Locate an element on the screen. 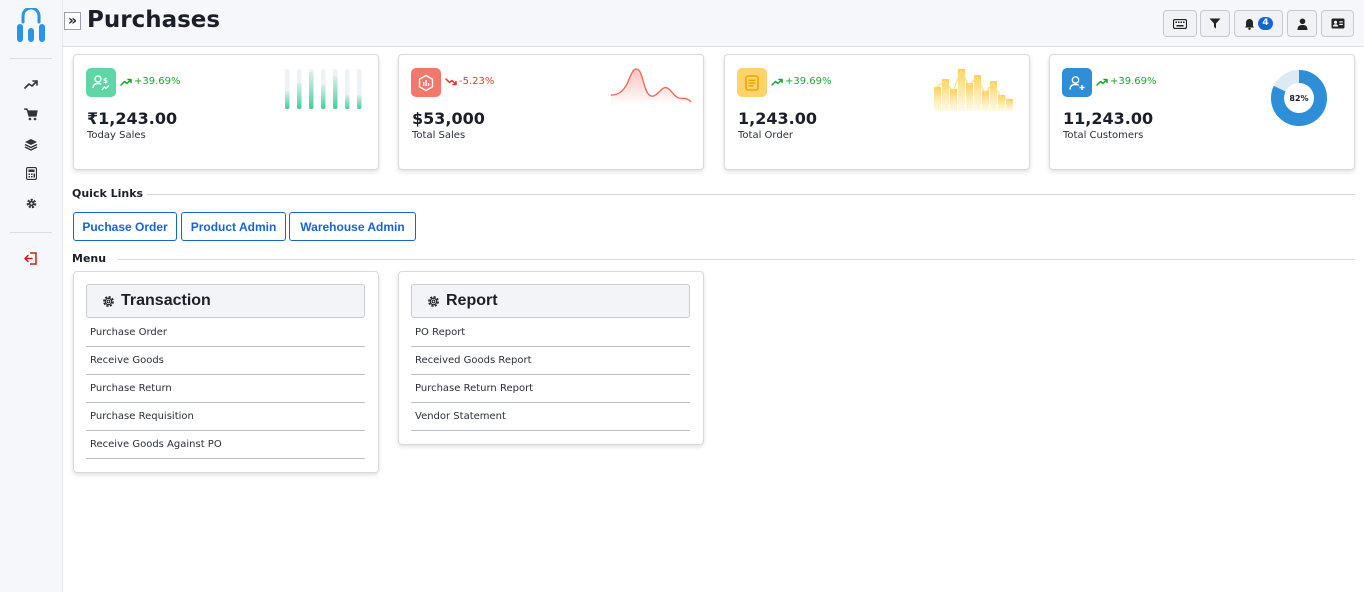  menu-item-purchase-order: Purchase Order is located at coordinates (225, 333).